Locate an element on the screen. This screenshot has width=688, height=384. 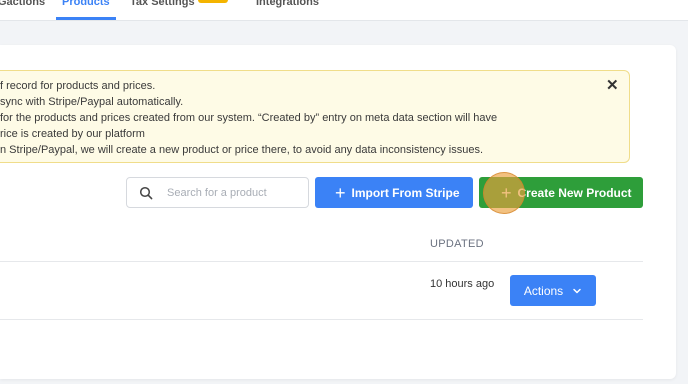
import-from-stripe-button: + Import From Stripe is located at coordinates (394, 192).